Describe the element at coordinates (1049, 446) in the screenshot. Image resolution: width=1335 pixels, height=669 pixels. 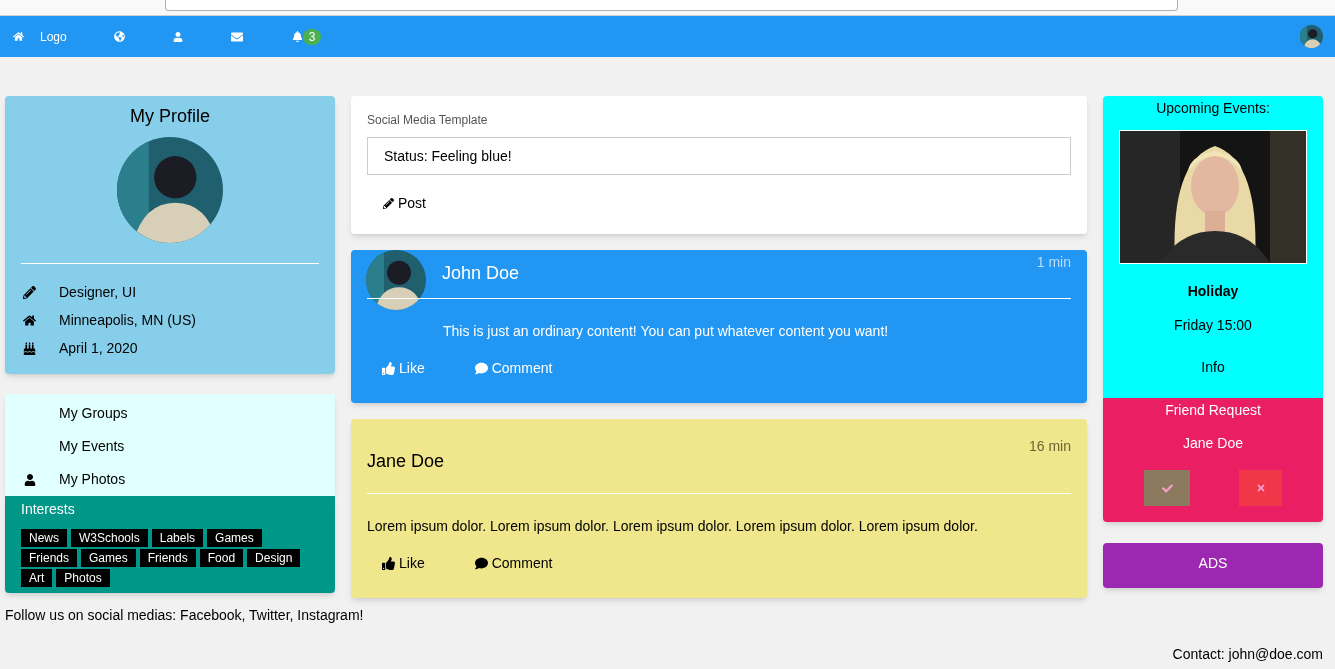
I see `post-time: 16 min` at that location.